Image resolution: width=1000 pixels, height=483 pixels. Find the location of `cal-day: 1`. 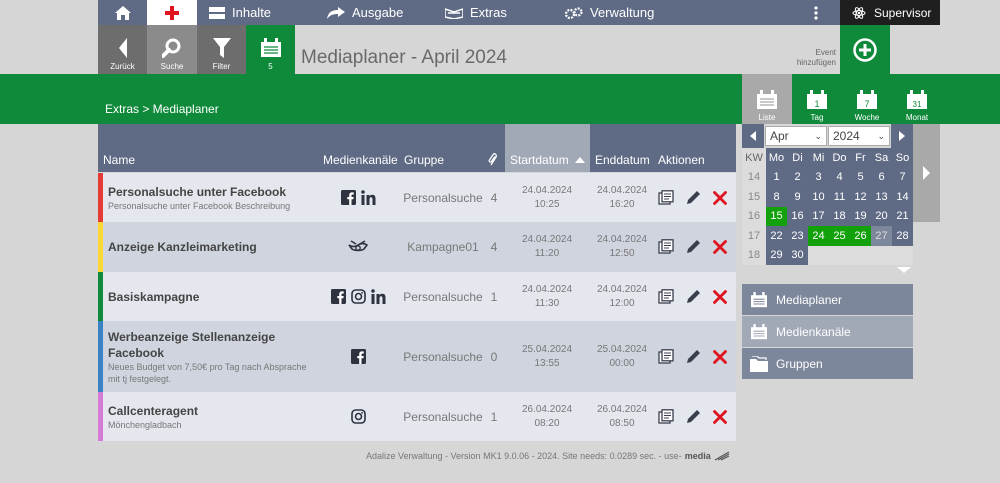

cal-day: 1 is located at coordinates (776, 177).